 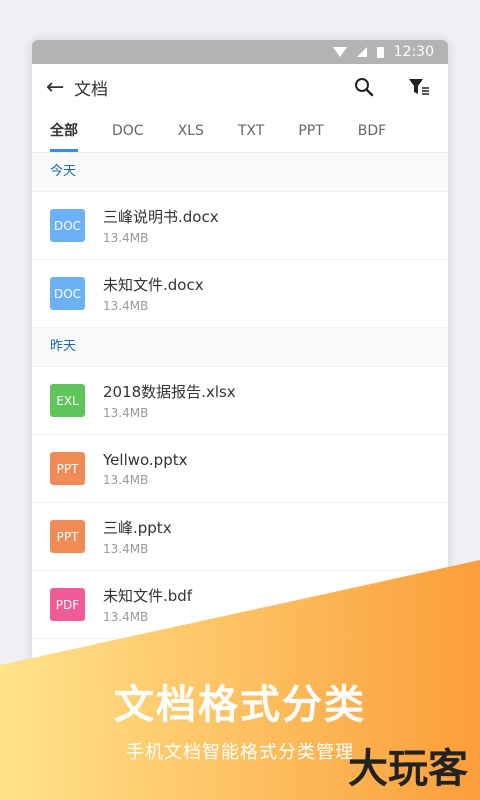 What do you see at coordinates (240, 172) in the screenshot?
I see `section-header-today: 今天` at bounding box center [240, 172].